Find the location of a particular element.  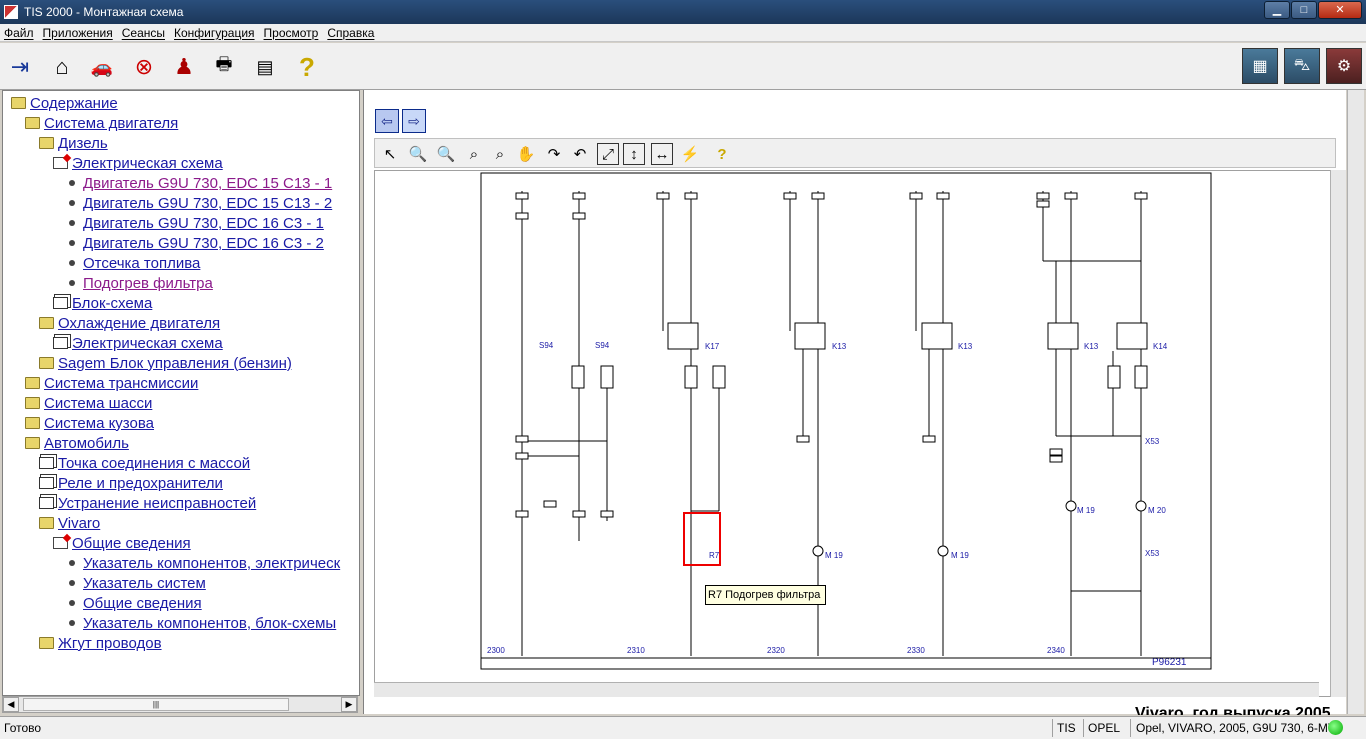

zoom-icon: ⌕ is located at coordinates (474, 154).